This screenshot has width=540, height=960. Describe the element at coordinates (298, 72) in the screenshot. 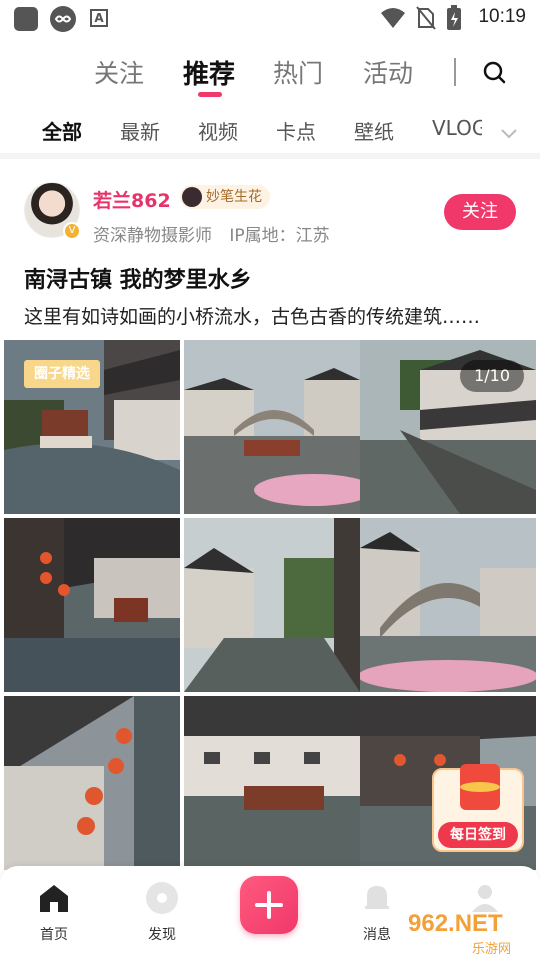

I see `tab-hot: 热门` at that location.